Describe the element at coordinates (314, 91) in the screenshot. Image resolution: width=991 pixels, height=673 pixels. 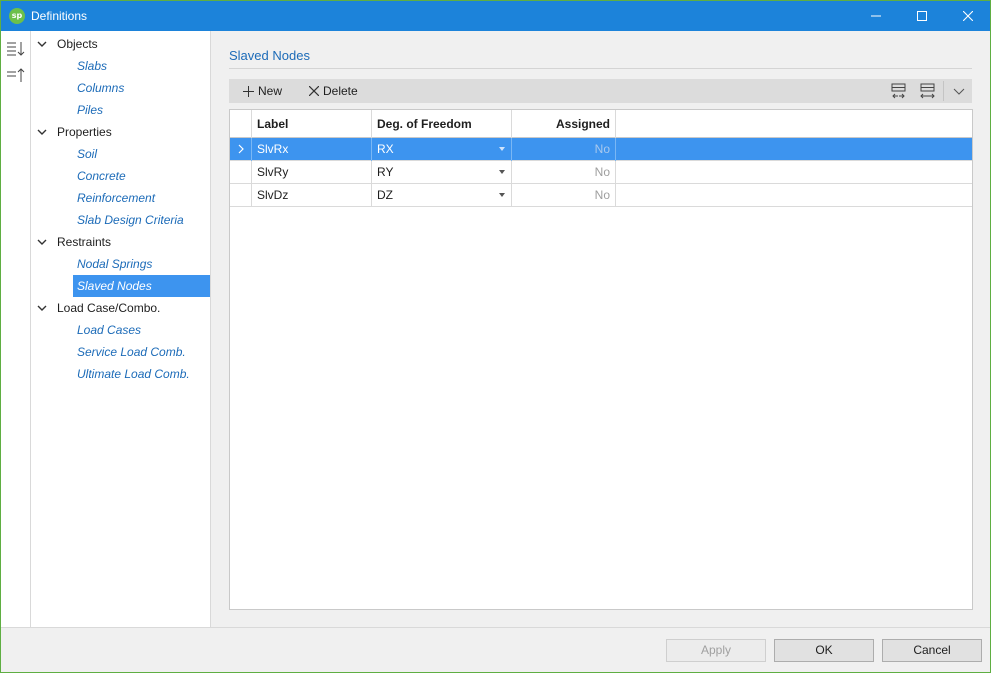
I see `delete-x-icon` at that location.